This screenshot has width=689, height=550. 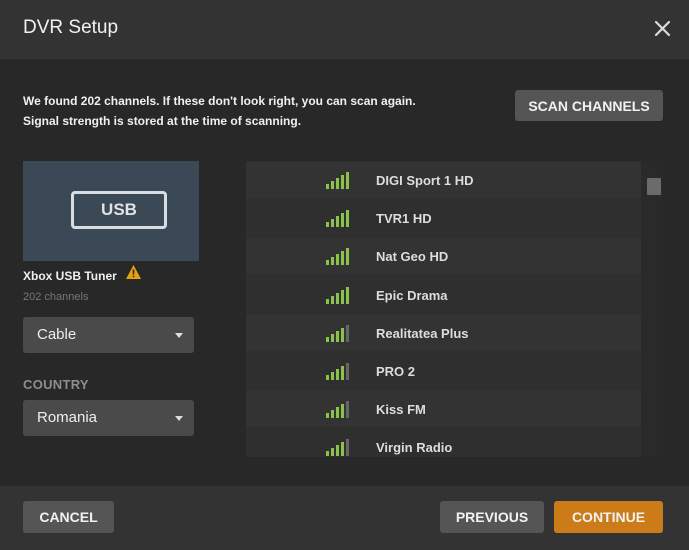 I want to click on channel-row: Epic Drama, so click(x=443, y=295).